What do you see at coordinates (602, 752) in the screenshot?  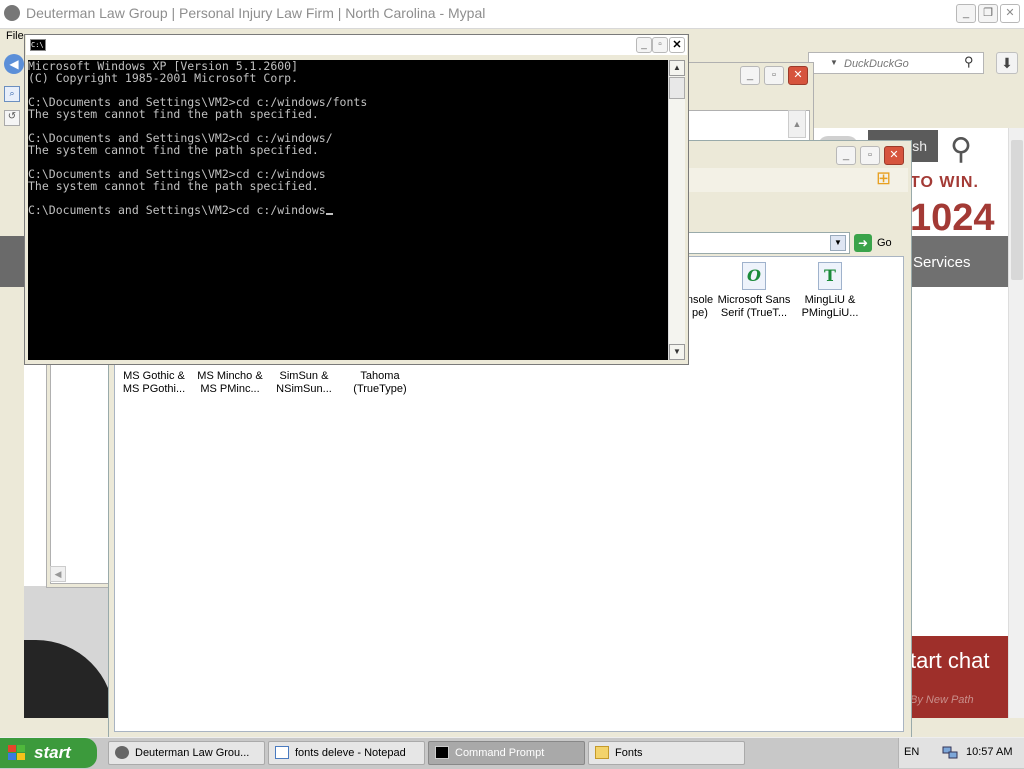 I see `folder-icon` at bounding box center [602, 752].